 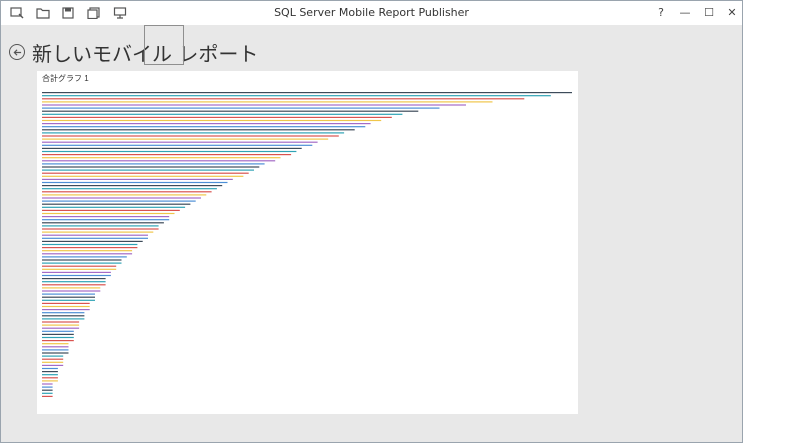 I want to click on chart-title: 合計グラフ 1, so click(x=65, y=78).